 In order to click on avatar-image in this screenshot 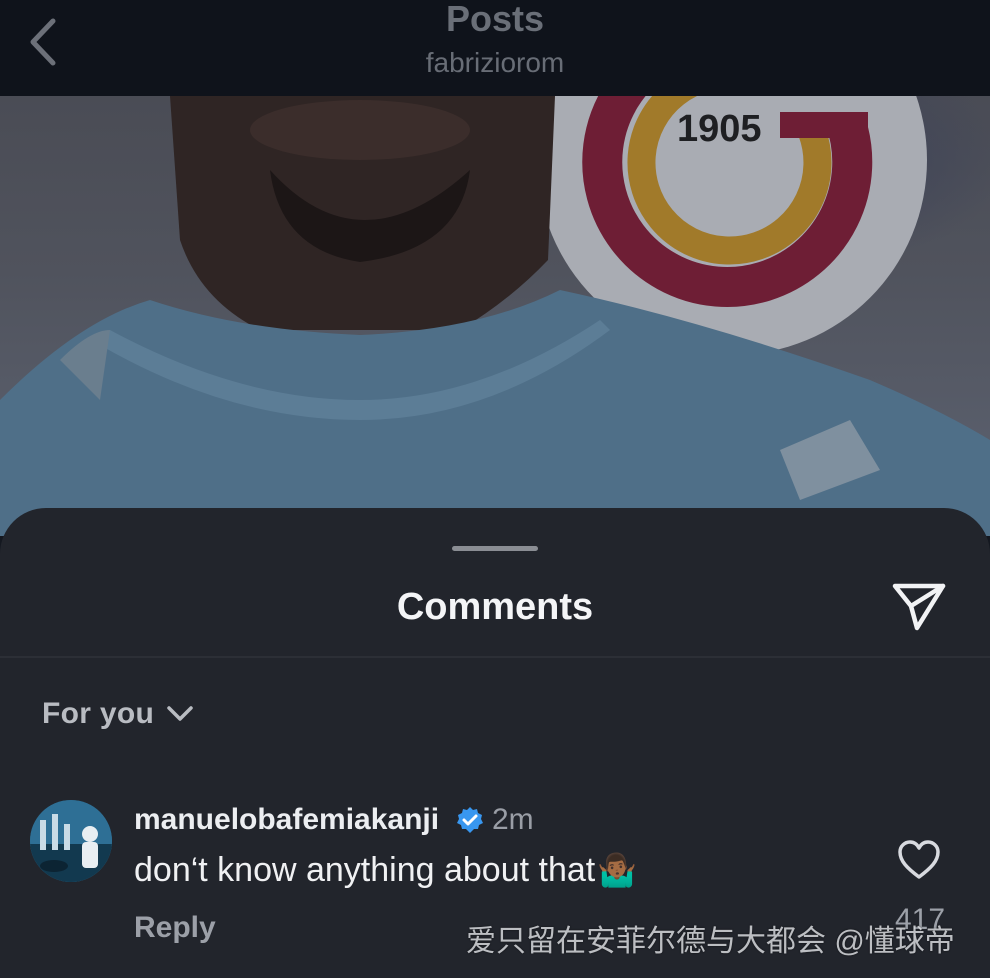, I will do `click(71, 841)`.